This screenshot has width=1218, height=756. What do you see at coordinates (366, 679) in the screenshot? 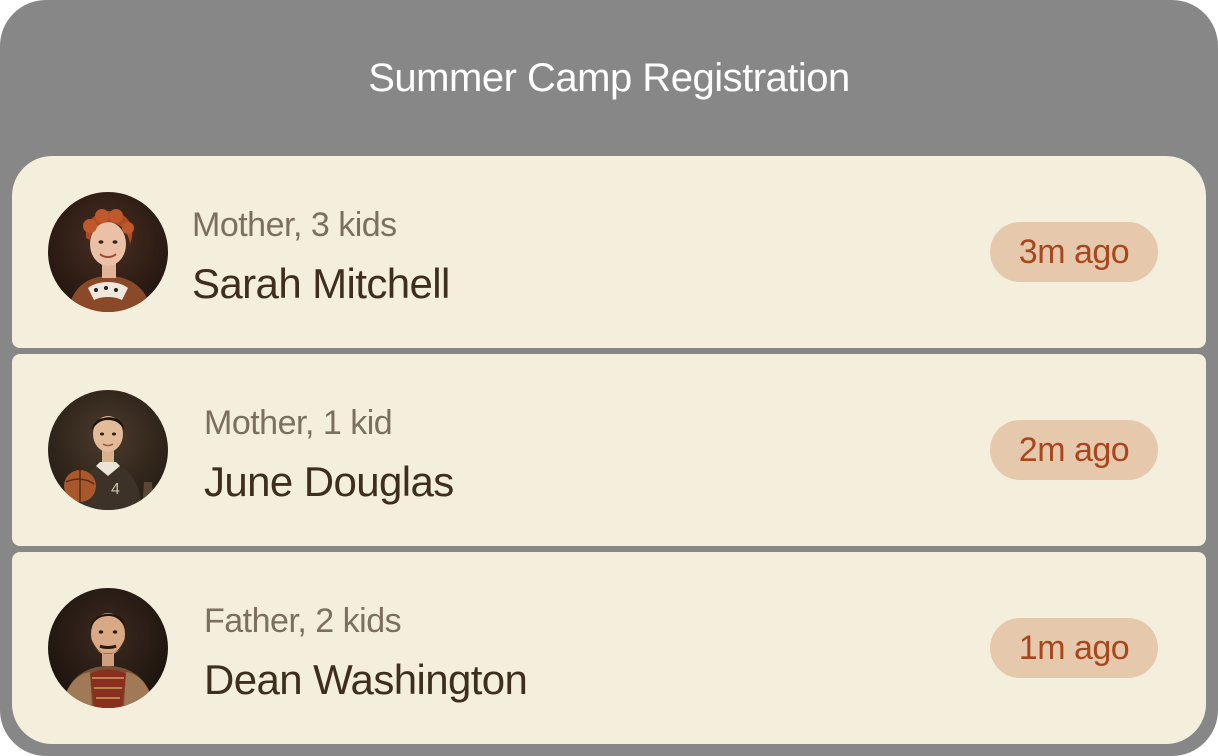
I see `registrant-name: Dean Washington` at bounding box center [366, 679].